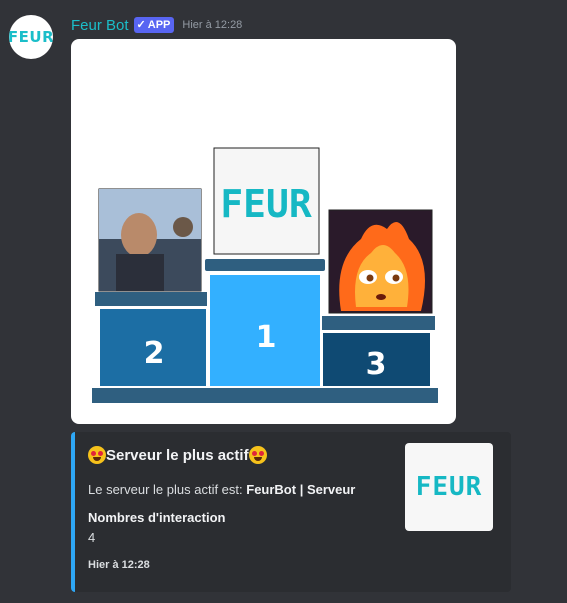  I want to click on embed-title-text: Serveur le plus actif, so click(177, 455).